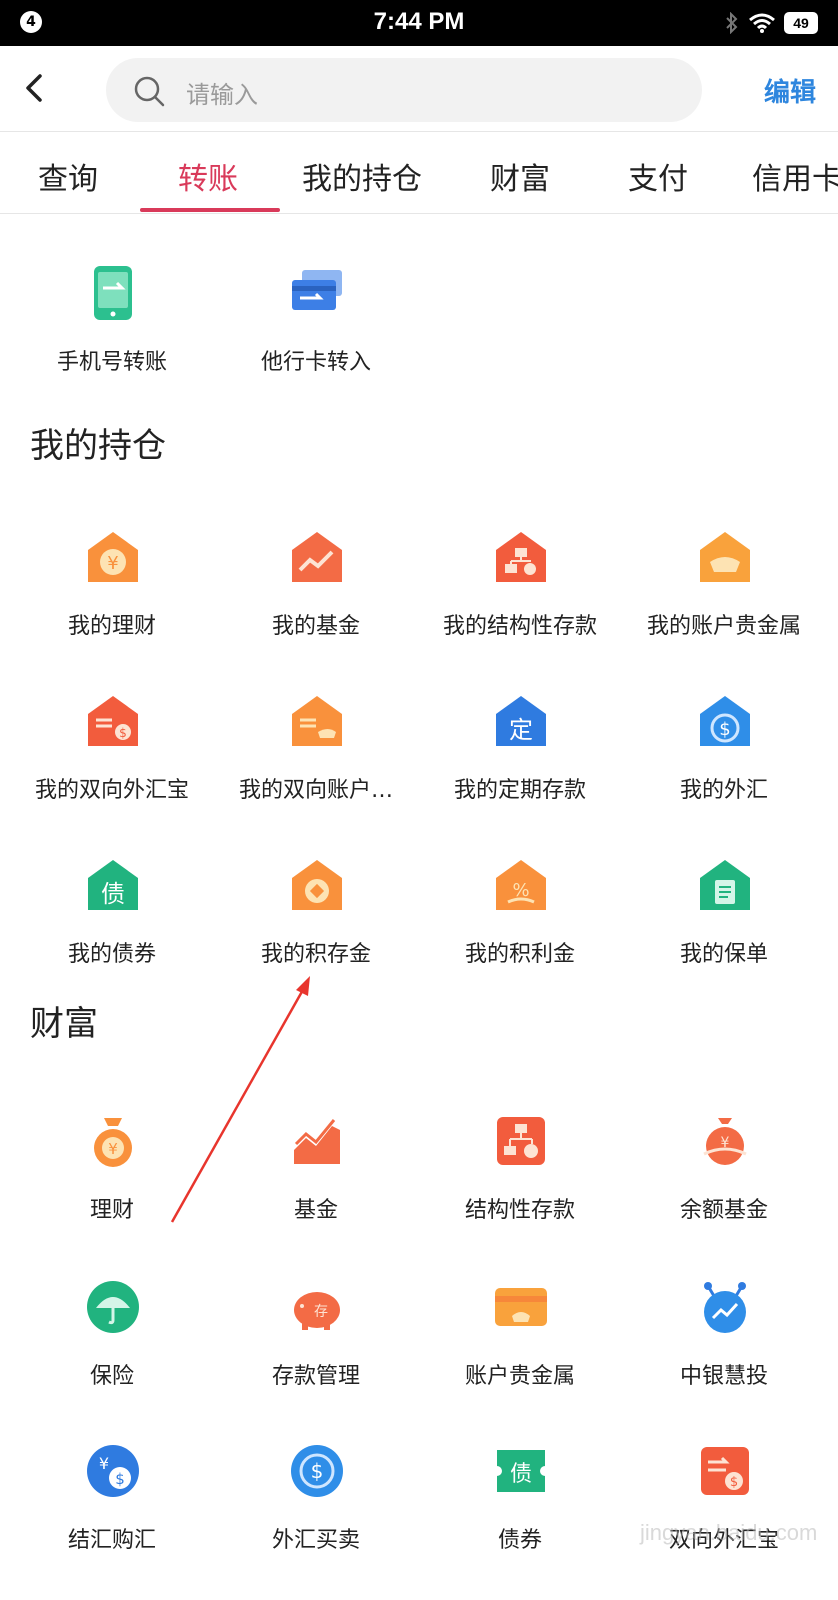  What do you see at coordinates (723, 954) in the screenshot?
I see `grid-item-label: 我的保单` at bounding box center [723, 954].